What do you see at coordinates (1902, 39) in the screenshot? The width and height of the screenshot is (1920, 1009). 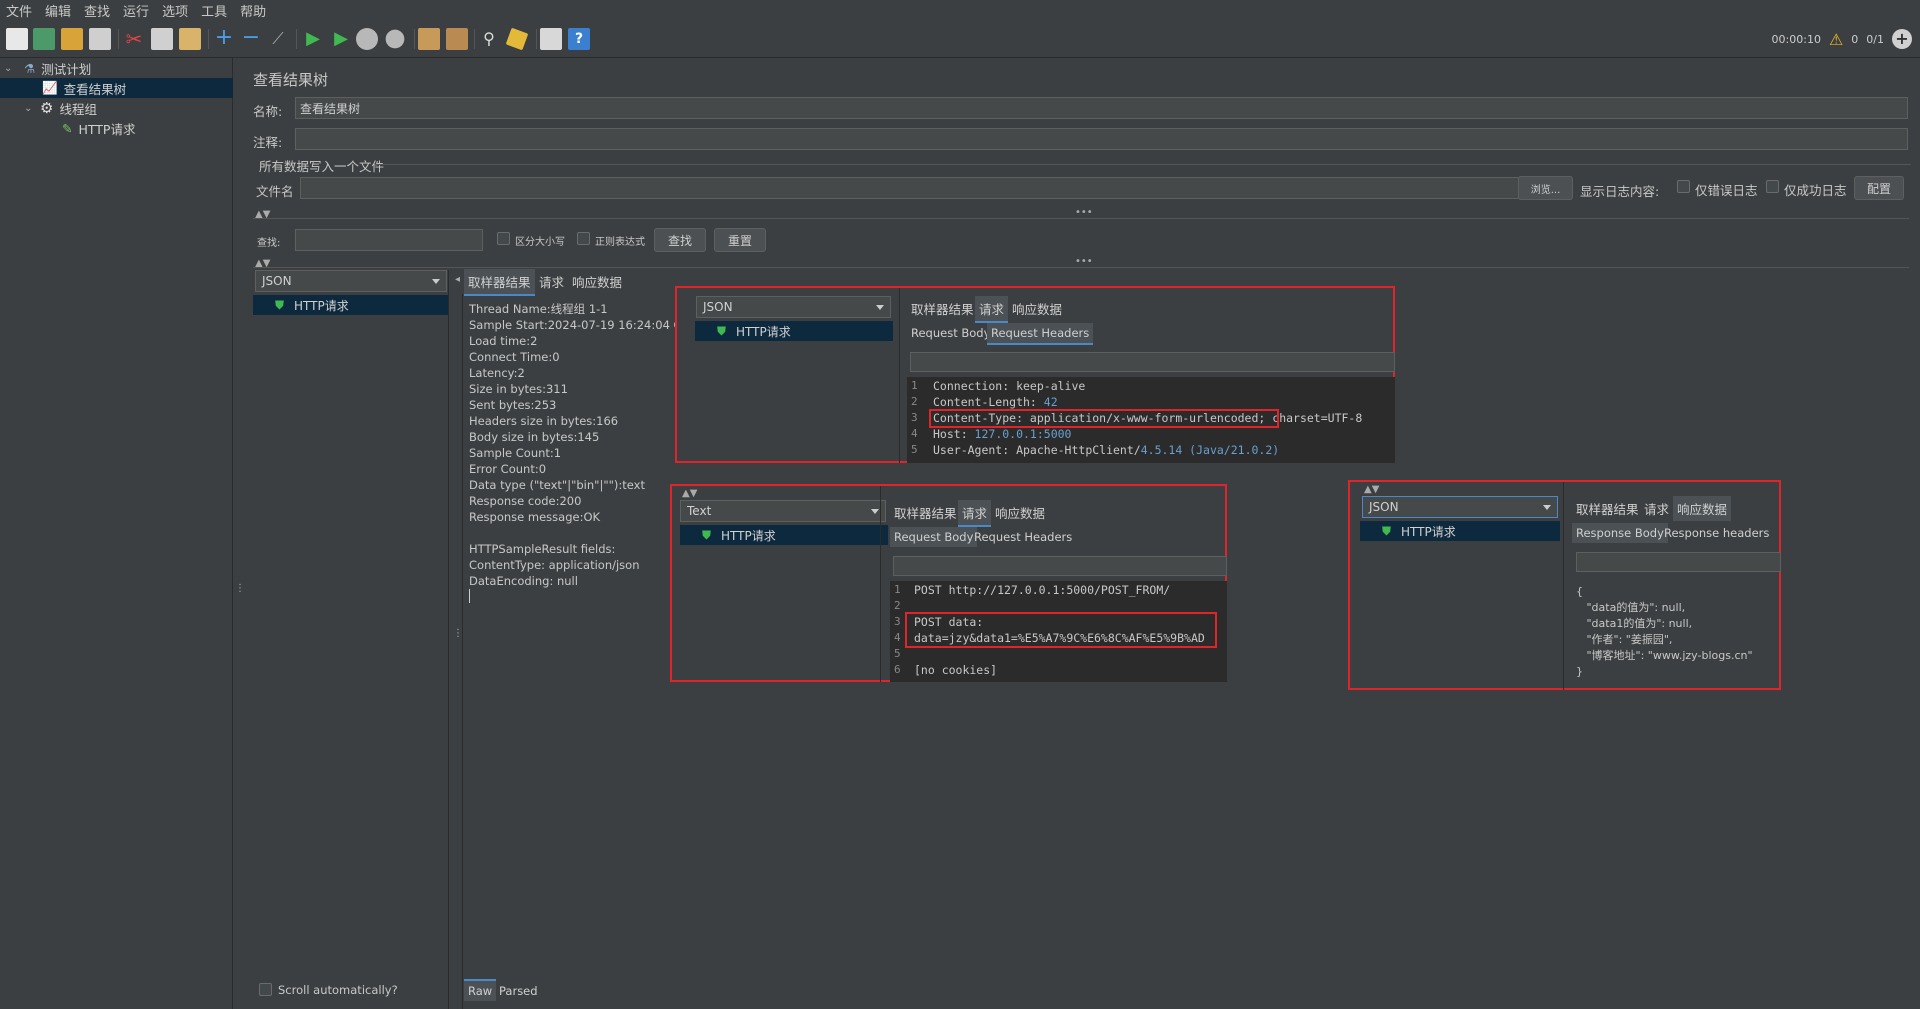 I see `remote-start-icon: +` at bounding box center [1902, 39].